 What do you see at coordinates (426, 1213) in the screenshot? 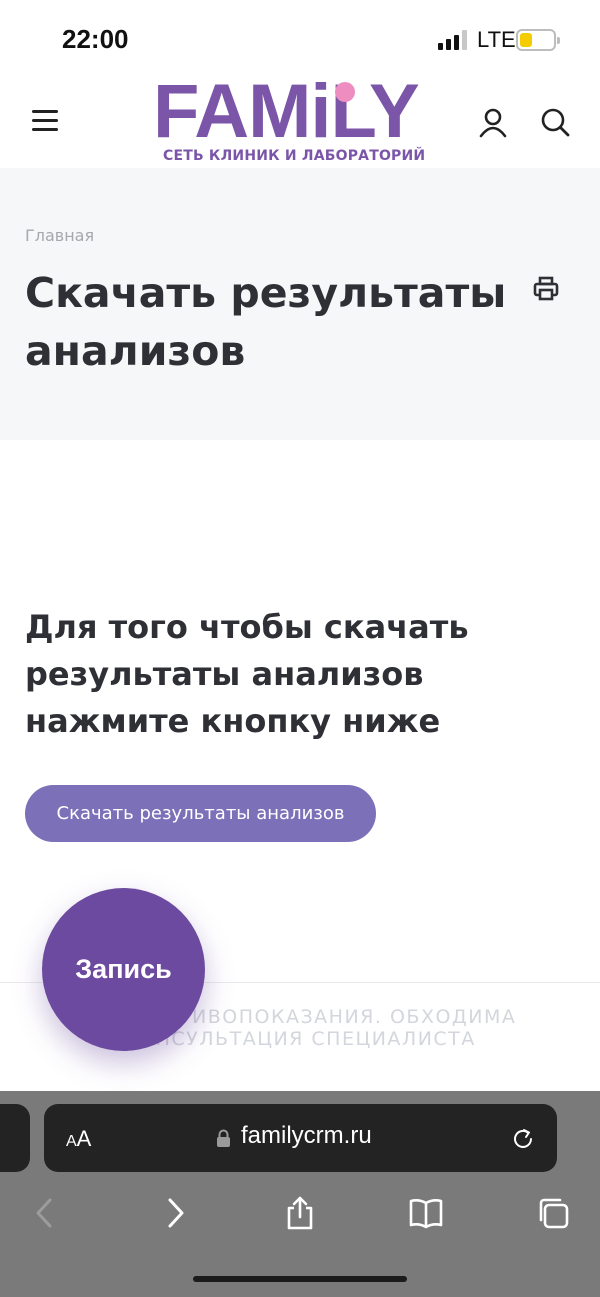
I see `bookmarks-icon` at bounding box center [426, 1213].